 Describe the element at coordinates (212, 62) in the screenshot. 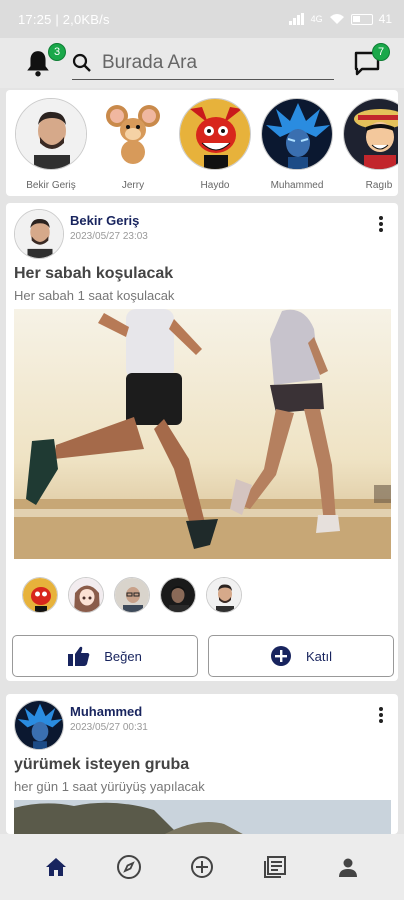

I see `search-input` at that location.